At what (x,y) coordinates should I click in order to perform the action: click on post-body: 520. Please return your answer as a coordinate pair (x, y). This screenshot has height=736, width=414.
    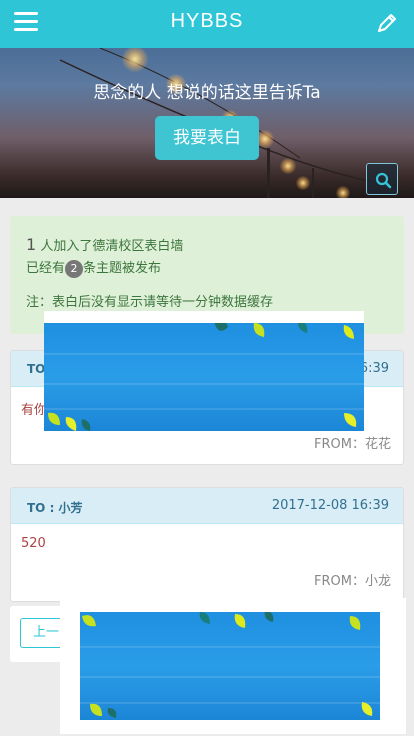
    Looking at the image, I should click on (33, 543).